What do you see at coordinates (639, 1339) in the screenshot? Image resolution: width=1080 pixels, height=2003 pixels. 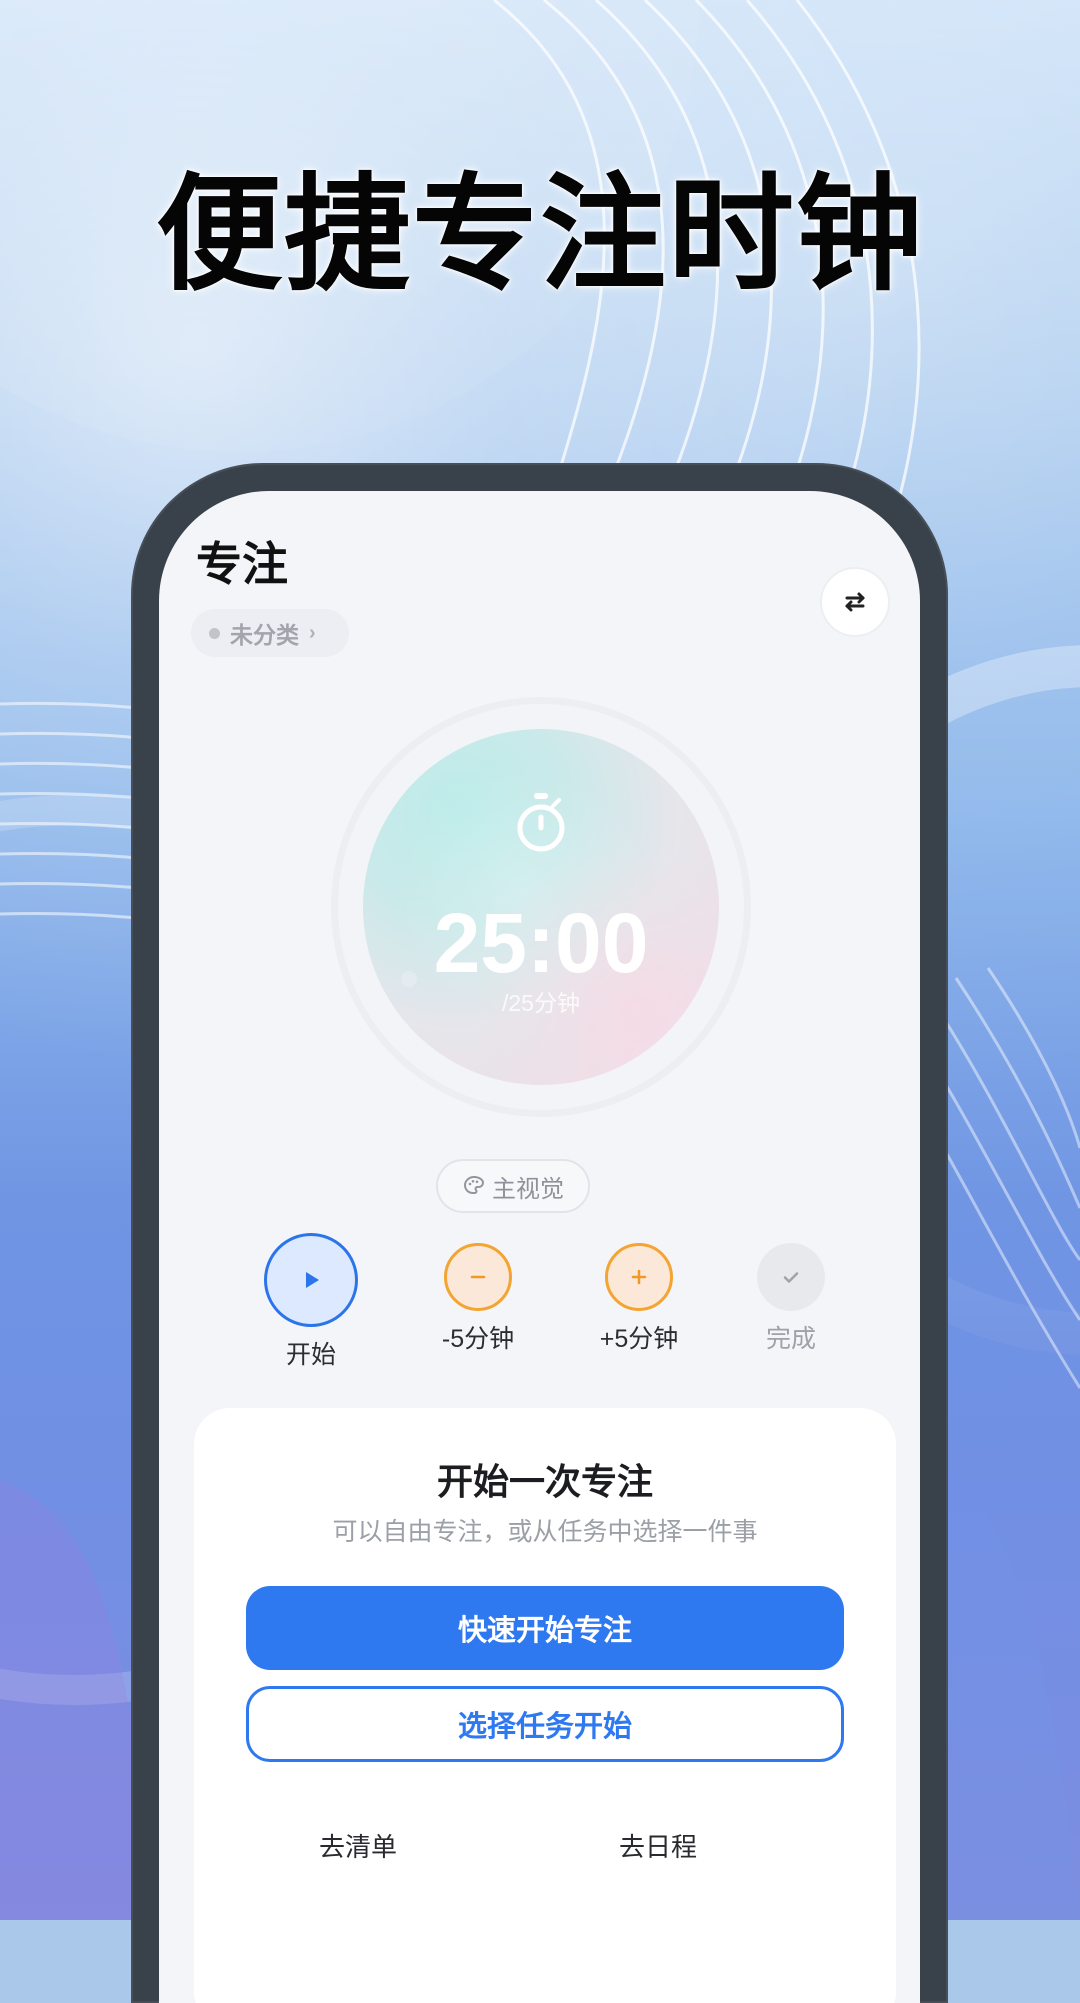 I see `plus-five-label: +5分钟` at bounding box center [639, 1339].